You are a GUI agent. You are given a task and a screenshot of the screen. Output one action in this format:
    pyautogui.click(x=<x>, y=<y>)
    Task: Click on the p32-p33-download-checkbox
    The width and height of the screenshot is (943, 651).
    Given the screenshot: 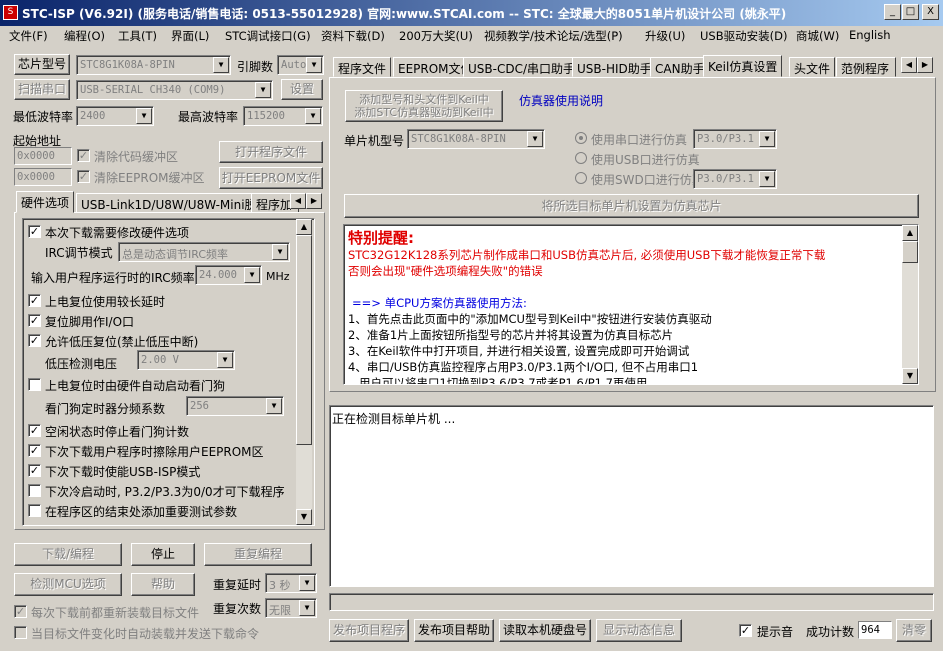 What is the action you would take?
    pyautogui.click(x=34, y=490)
    